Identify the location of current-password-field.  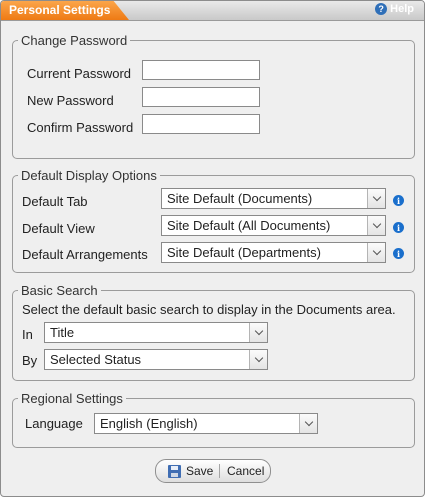
(201, 70).